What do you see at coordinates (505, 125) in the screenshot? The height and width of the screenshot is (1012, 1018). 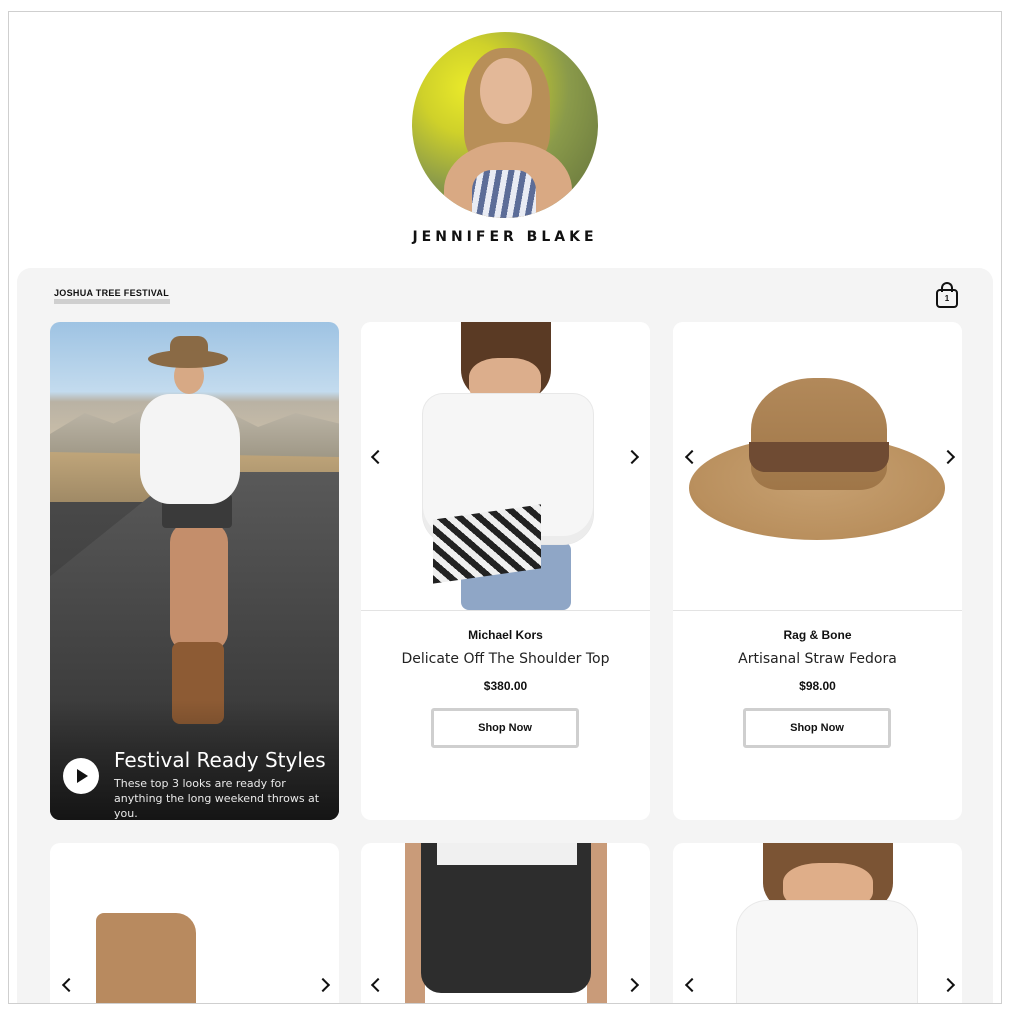 I see `profile-avatar` at bounding box center [505, 125].